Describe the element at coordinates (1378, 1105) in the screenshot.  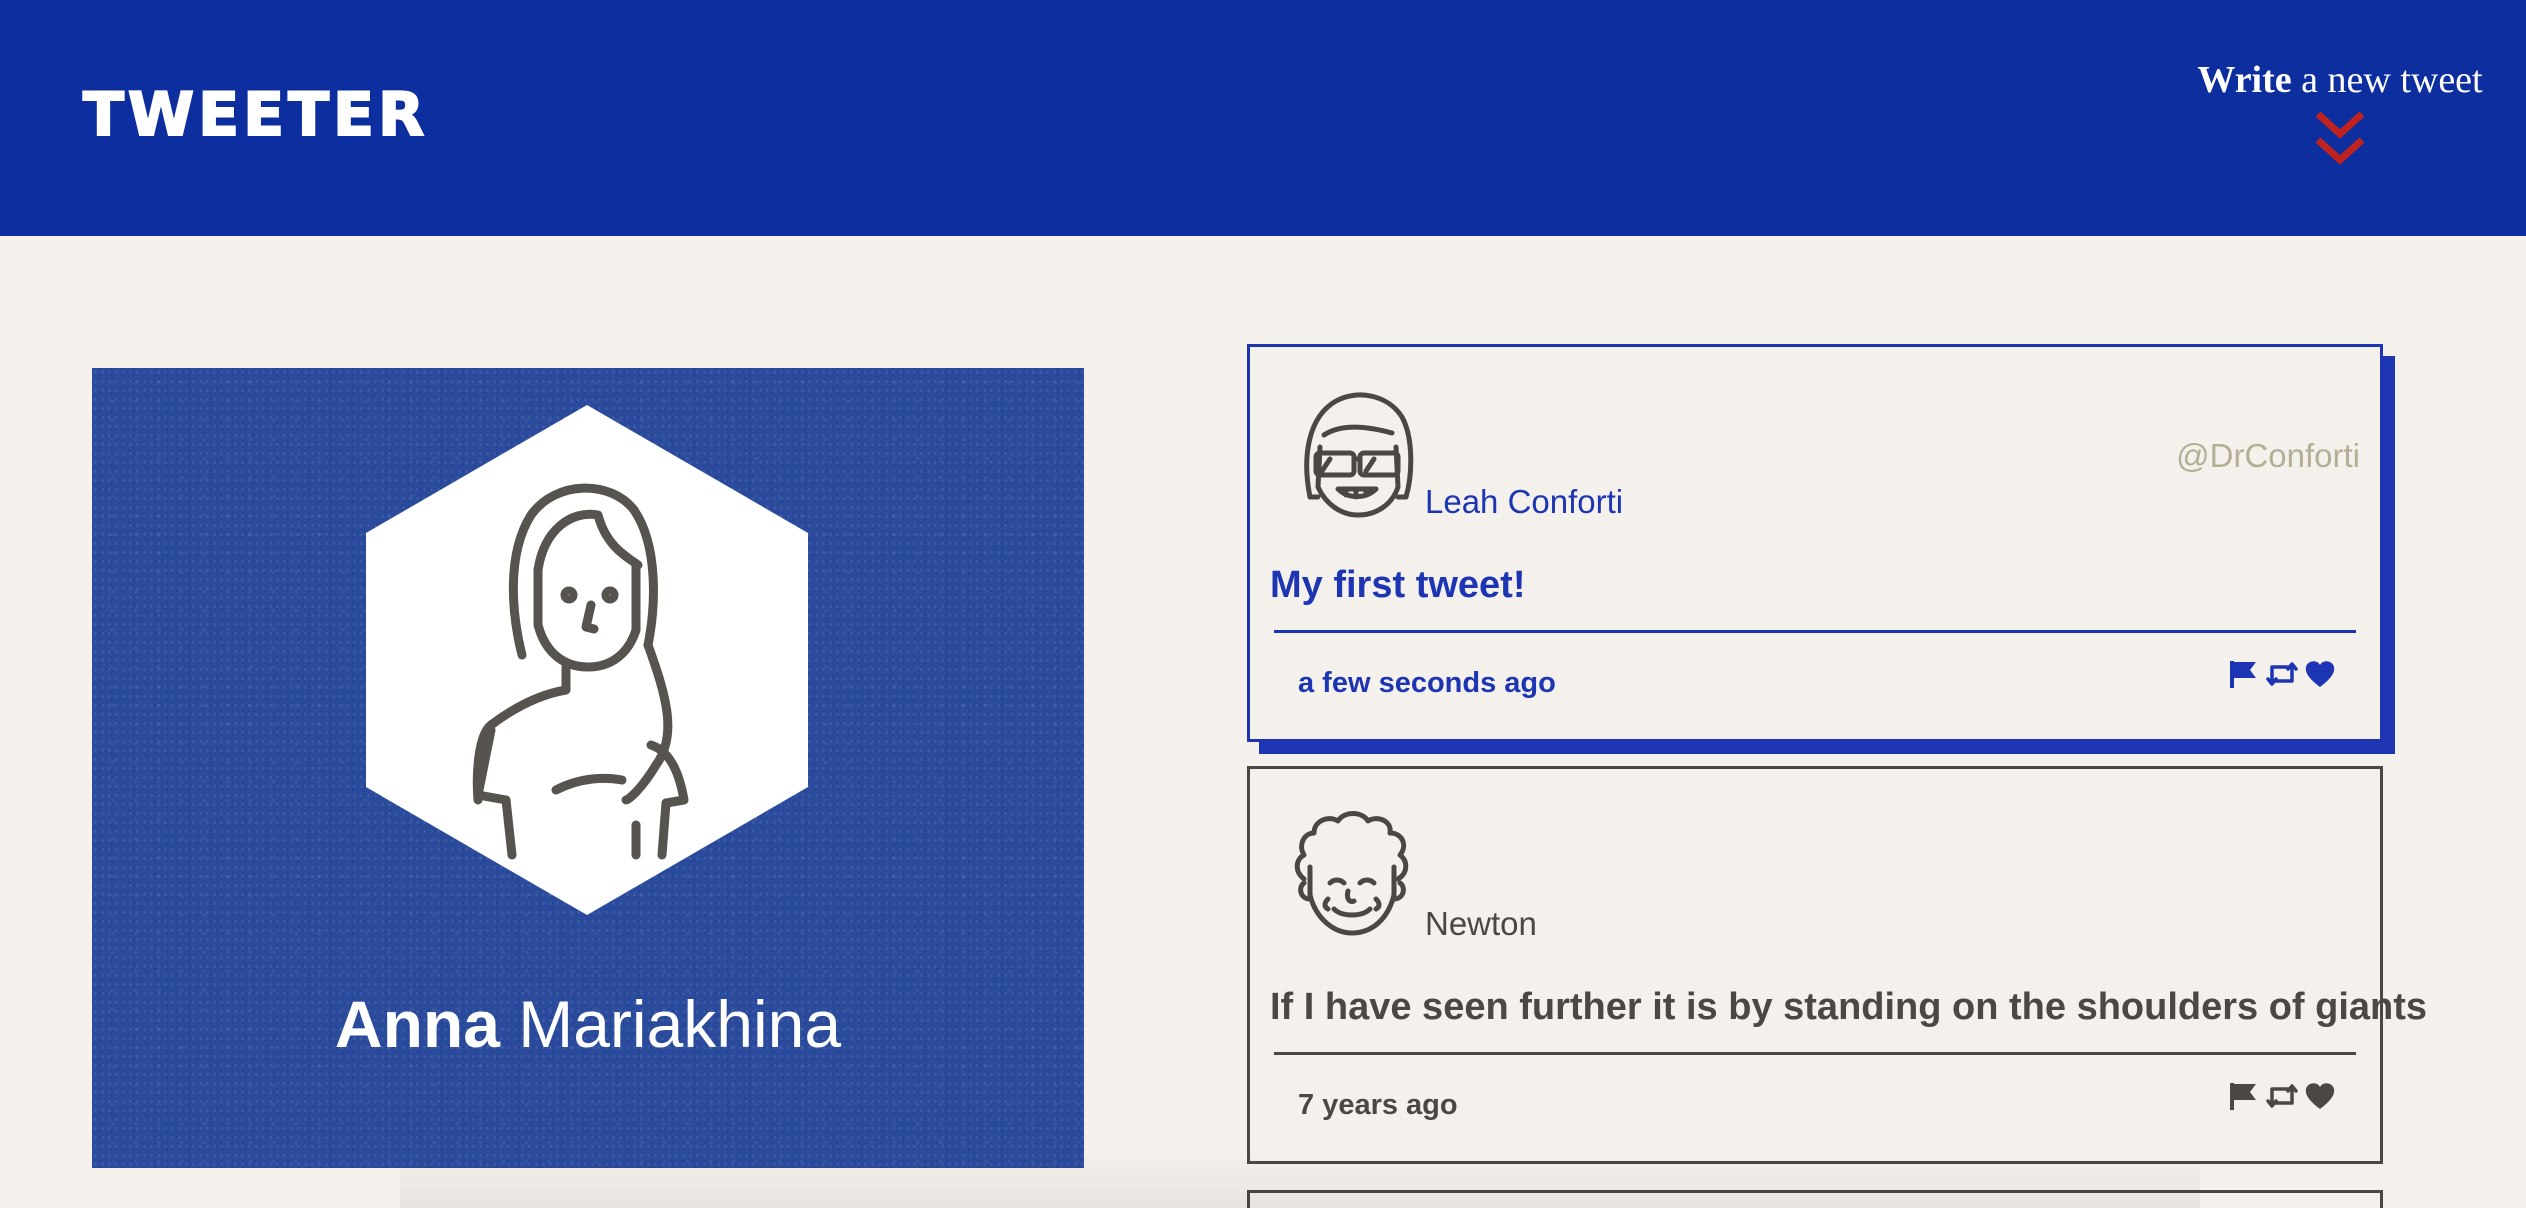
I see `tweet-timestamp: 7 years ago` at that location.